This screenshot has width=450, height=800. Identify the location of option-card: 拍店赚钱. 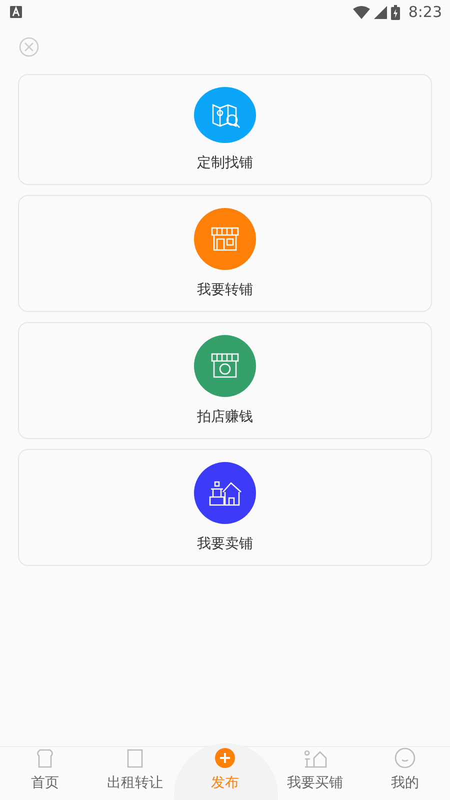
(225, 380).